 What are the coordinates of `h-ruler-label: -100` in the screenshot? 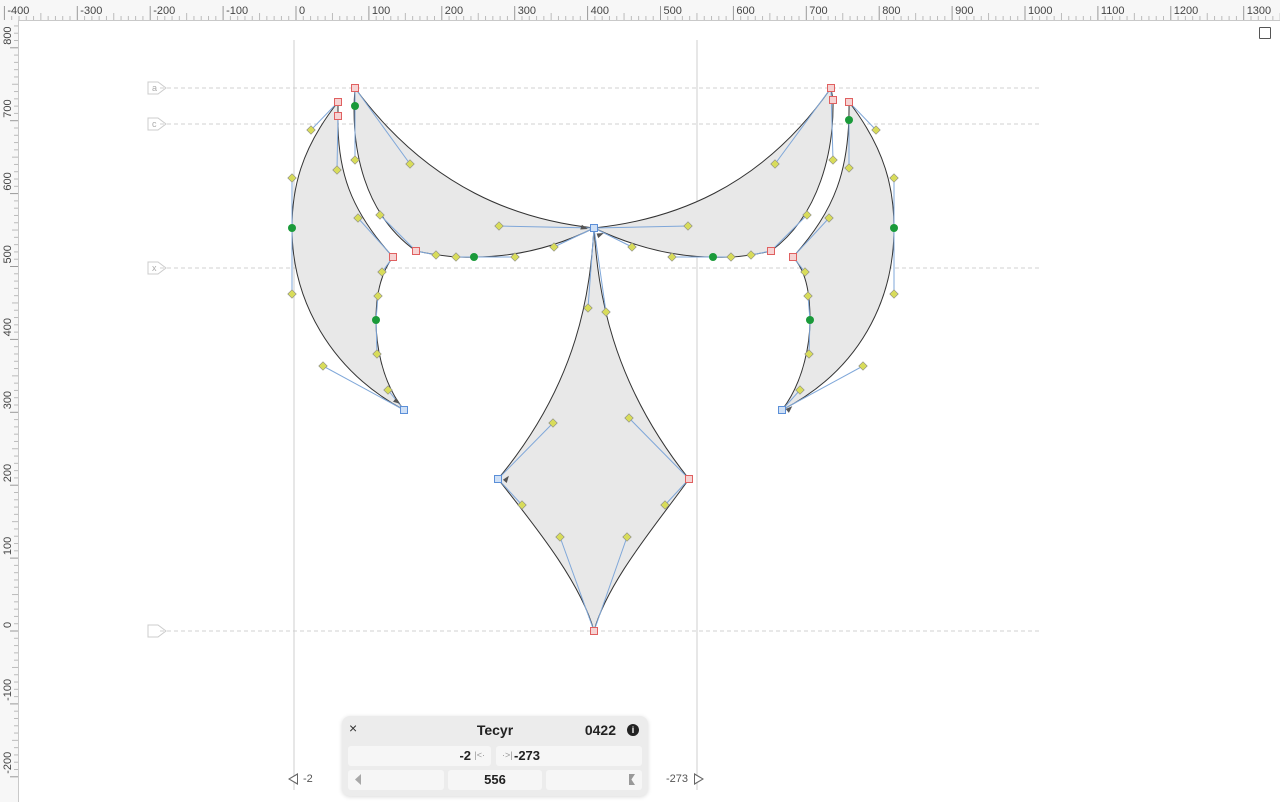 It's located at (237, 11).